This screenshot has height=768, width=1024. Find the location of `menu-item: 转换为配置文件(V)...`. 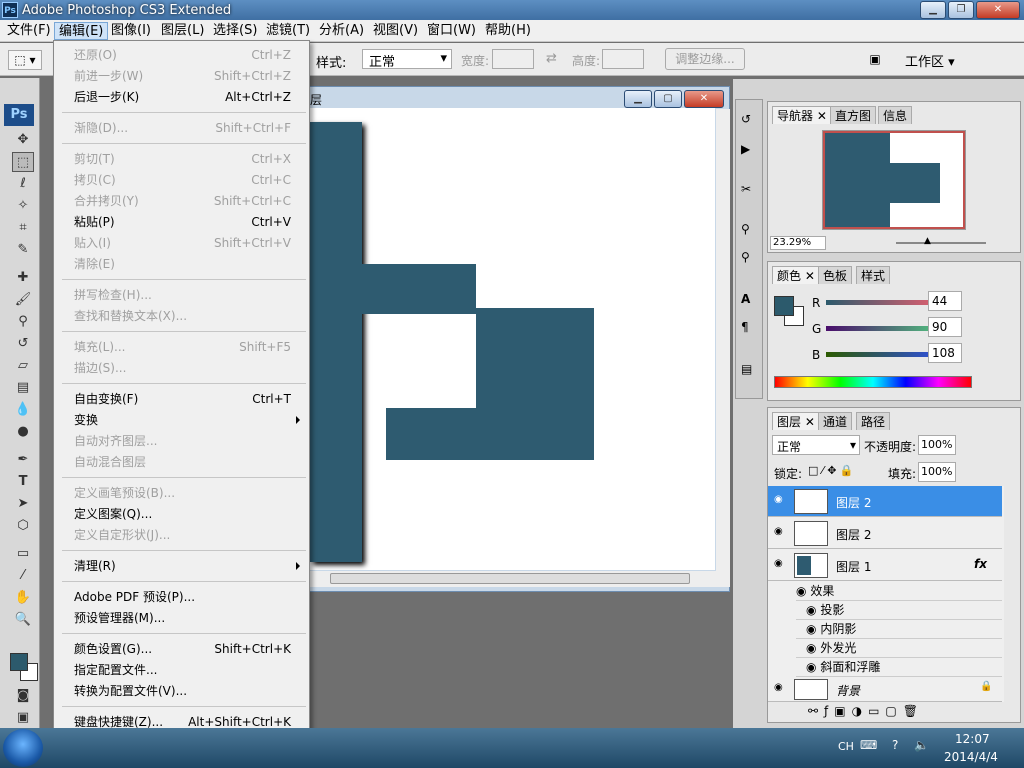

menu-item: 转换为配置文件(V)... is located at coordinates (189, 691).